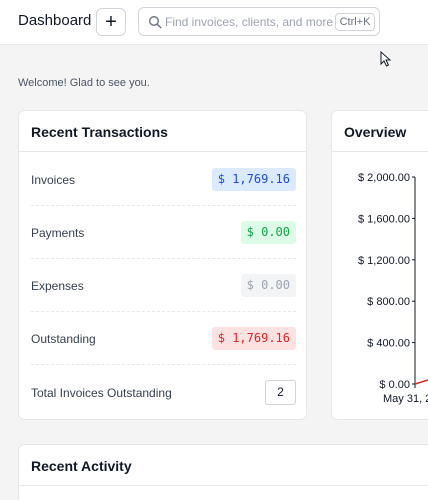 Image resolution: width=428 pixels, height=500 pixels. I want to click on transaction-label: Expenses, so click(57, 286).